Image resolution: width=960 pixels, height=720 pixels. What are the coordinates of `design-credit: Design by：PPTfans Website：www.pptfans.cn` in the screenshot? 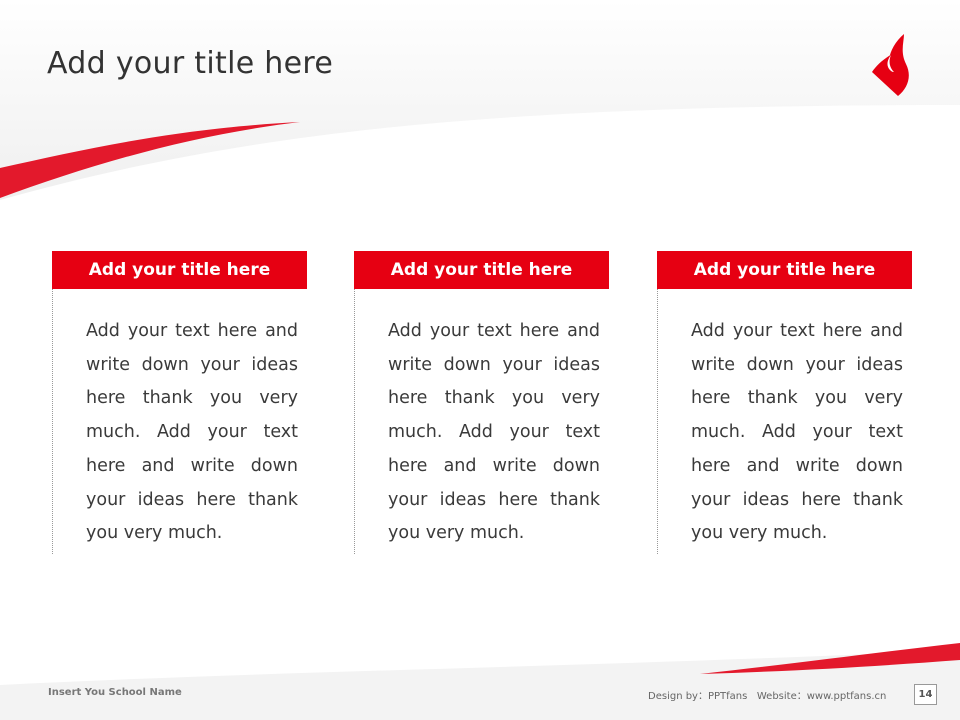 It's located at (767, 696).